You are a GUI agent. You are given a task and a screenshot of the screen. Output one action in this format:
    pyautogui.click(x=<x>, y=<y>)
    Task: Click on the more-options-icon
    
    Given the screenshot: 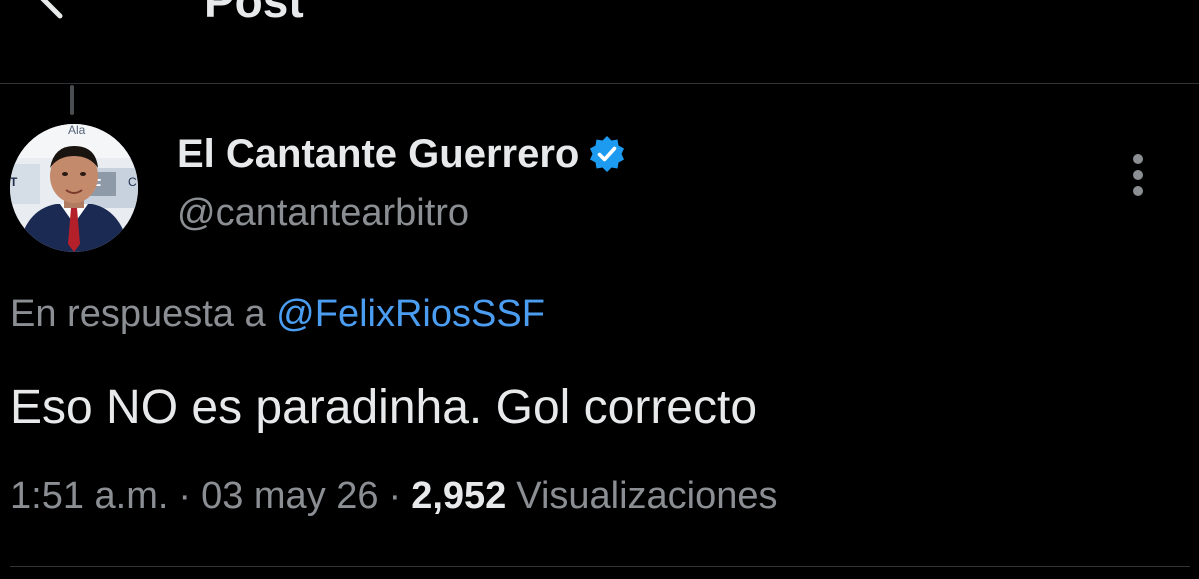 What is the action you would take?
    pyautogui.click(x=1138, y=175)
    